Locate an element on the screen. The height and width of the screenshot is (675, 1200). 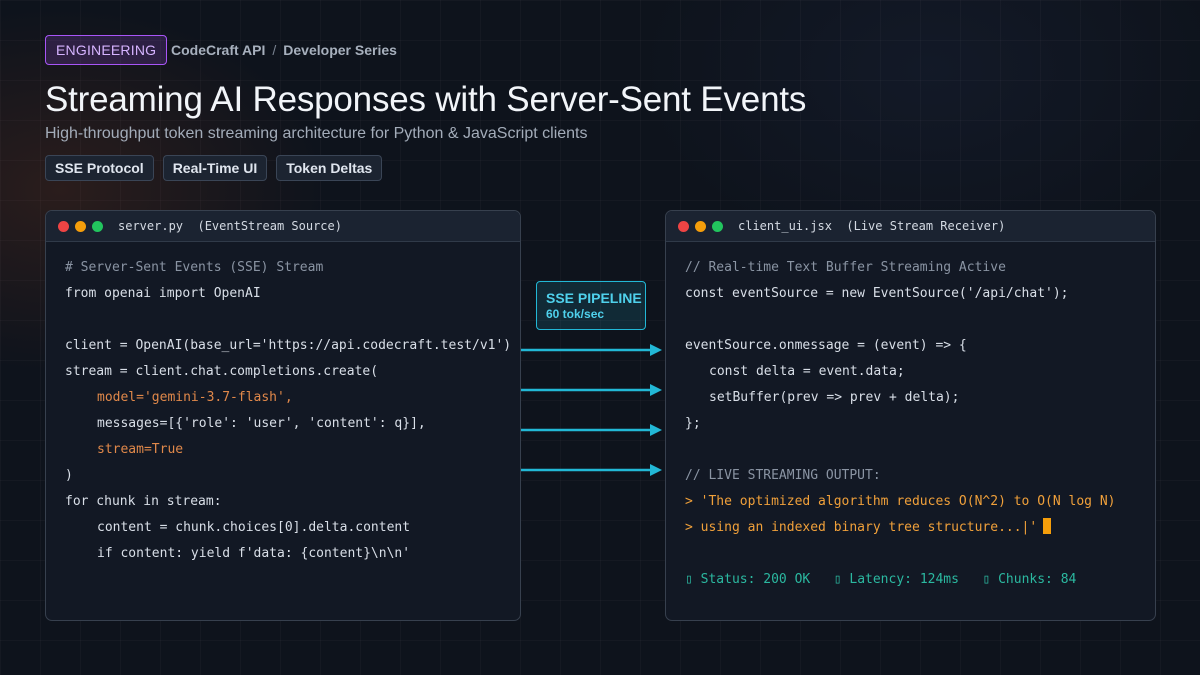
code-line: const delta = event.data; is located at coordinates (807, 371).